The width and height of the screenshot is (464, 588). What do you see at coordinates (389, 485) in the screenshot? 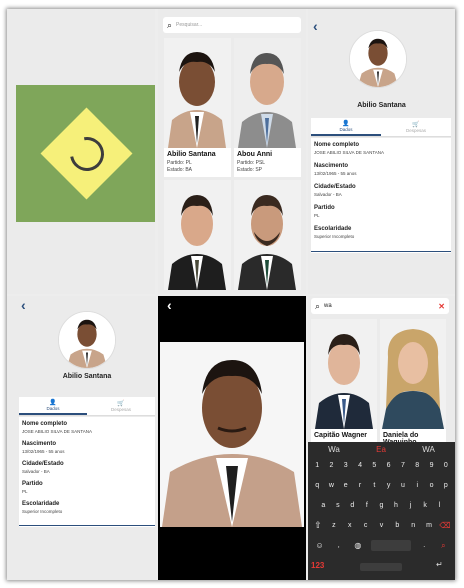
I see `key: y` at bounding box center [389, 485].